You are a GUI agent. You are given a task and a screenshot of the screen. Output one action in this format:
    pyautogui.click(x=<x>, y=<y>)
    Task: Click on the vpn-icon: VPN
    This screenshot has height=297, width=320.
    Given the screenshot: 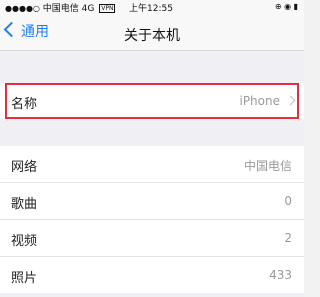 What is the action you would take?
    pyautogui.click(x=107, y=8)
    